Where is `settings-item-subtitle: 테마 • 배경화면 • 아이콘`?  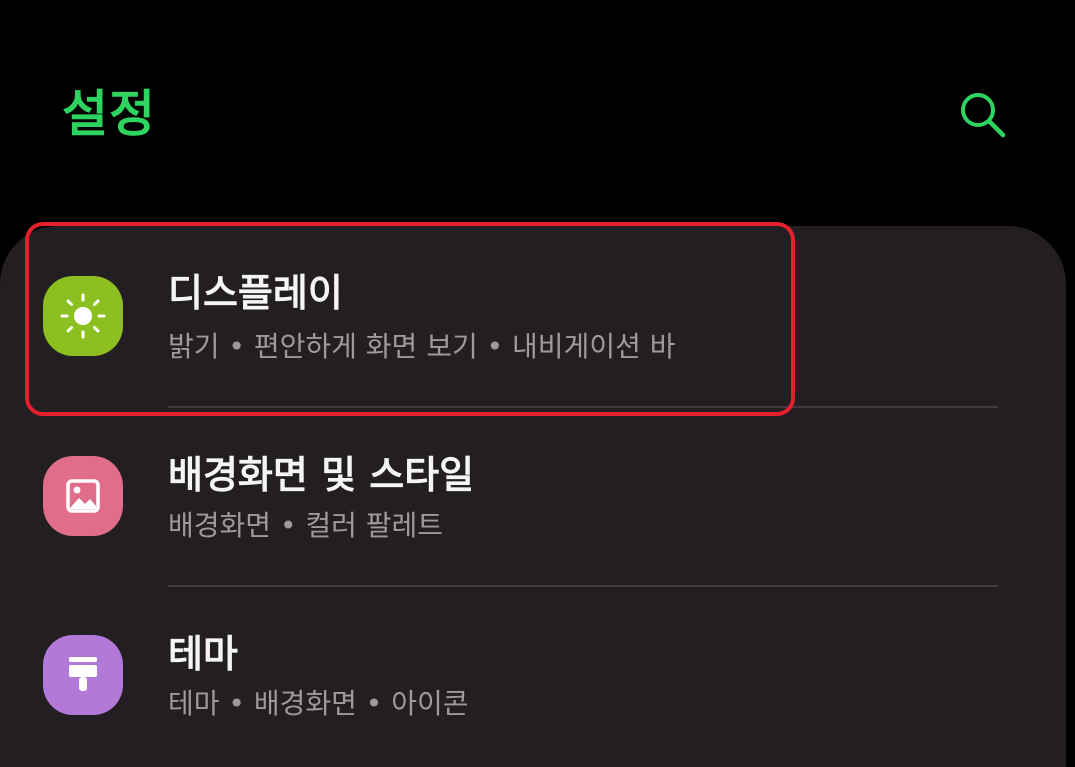
settings-item-subtitle: 테마 • 배경화면 • 아이콘 is located at coordinates (318, 703).